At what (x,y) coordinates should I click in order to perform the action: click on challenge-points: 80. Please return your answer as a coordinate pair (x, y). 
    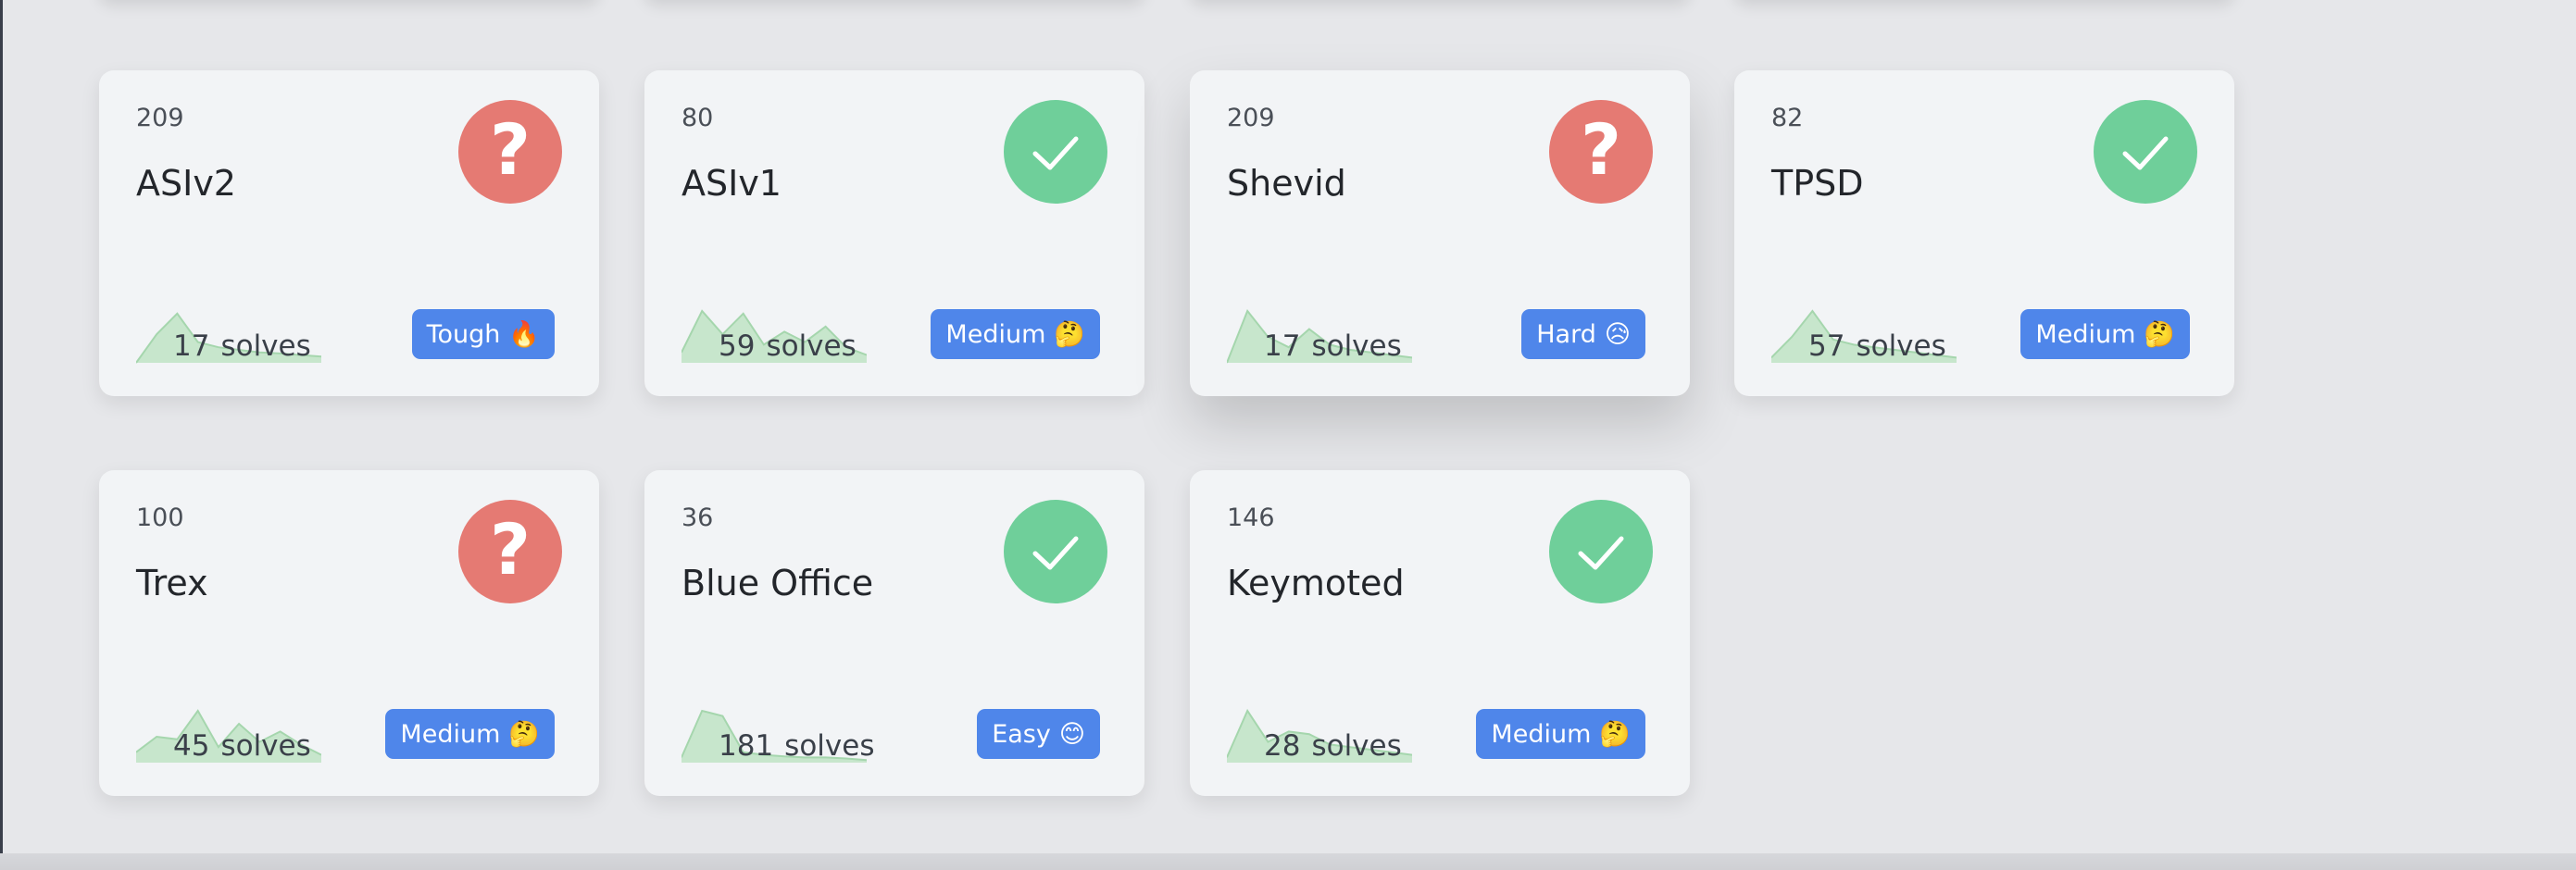
    Looking at the image, I should click on (698, 118).